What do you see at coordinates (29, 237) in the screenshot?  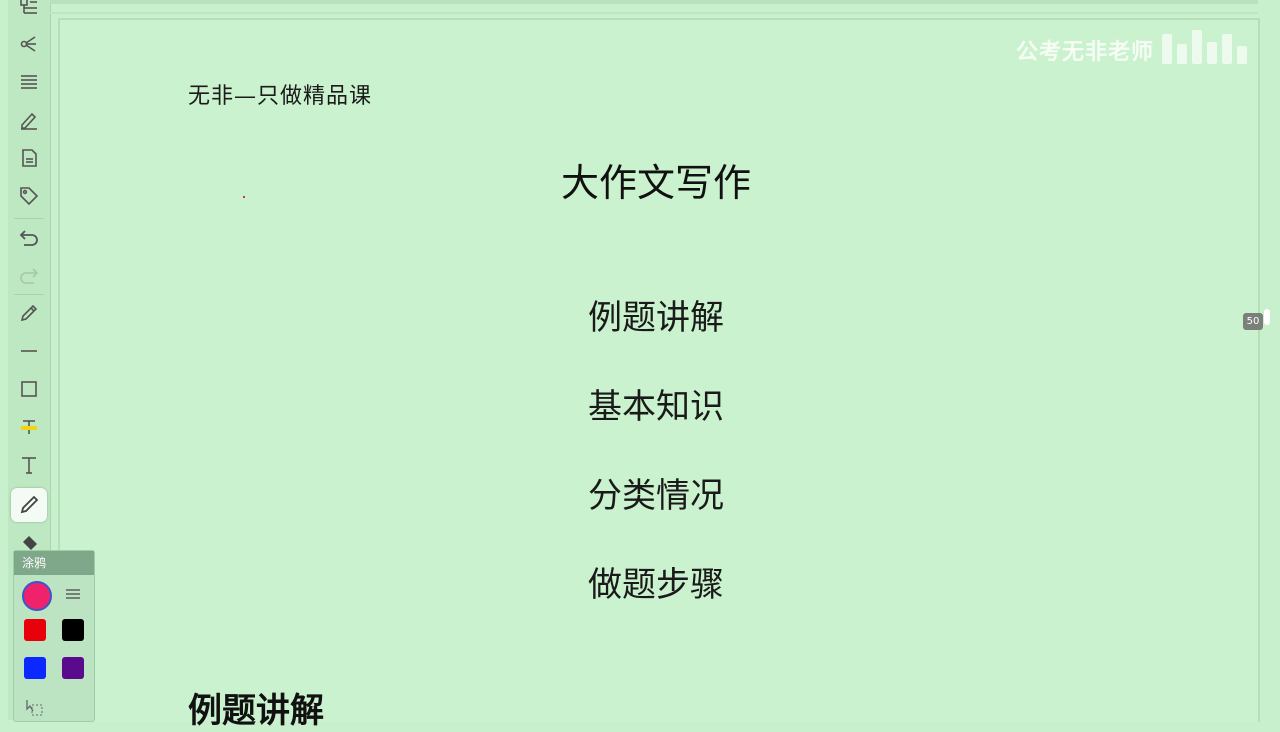 I see `undo-icon` at bounding box center [29, 237].